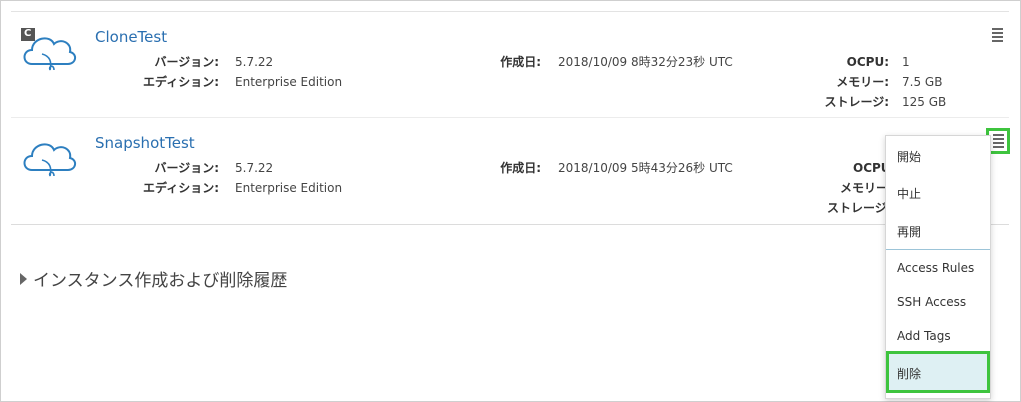 Image resolution: width=1021 pixels, height=402 pixels. Describe the element at coordinates (864, 188) in the screenshot. I see `memory-label: メモリー` at that location.